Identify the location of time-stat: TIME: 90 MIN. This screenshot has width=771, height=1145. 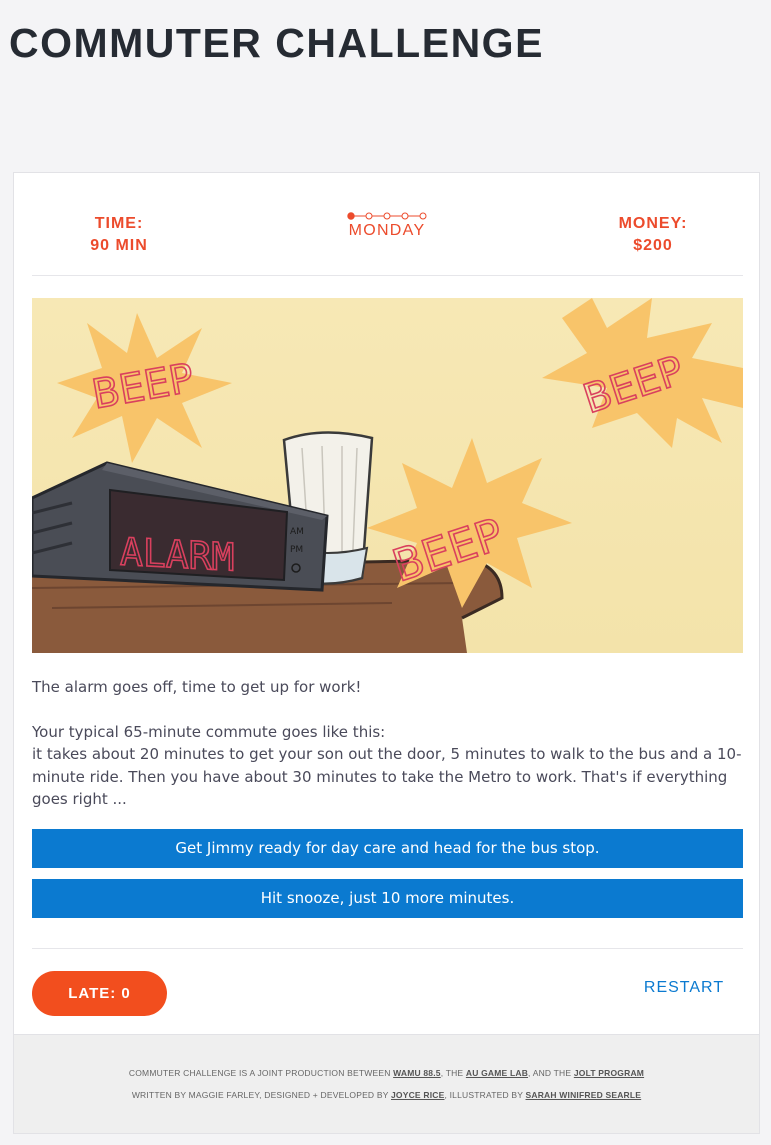
(119, 235).